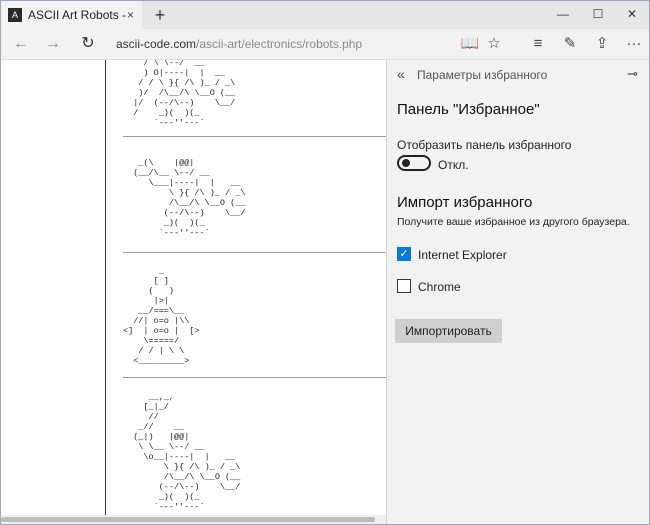 The image size is (650, 525). Describe the element at coordinates (468, 109) in the screenshot. I see `favorites-bar-heading: Панель "Избранное"` at that location.